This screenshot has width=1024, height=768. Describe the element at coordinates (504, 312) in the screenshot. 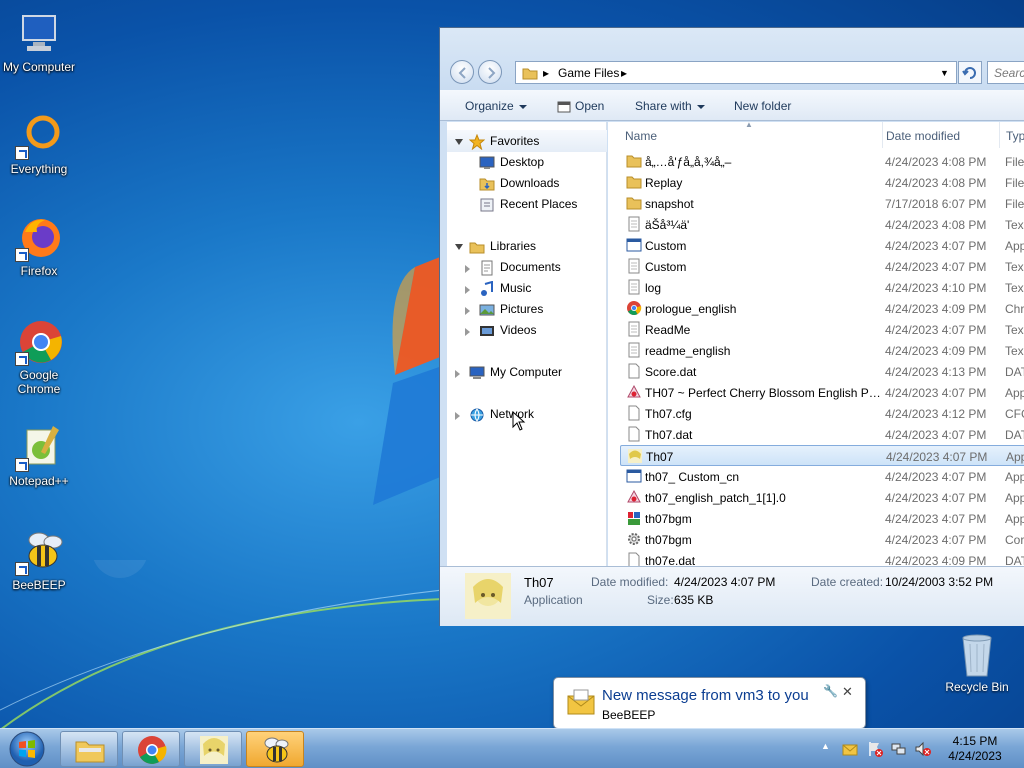

I see `nav-pictures: Pictures` at that location.